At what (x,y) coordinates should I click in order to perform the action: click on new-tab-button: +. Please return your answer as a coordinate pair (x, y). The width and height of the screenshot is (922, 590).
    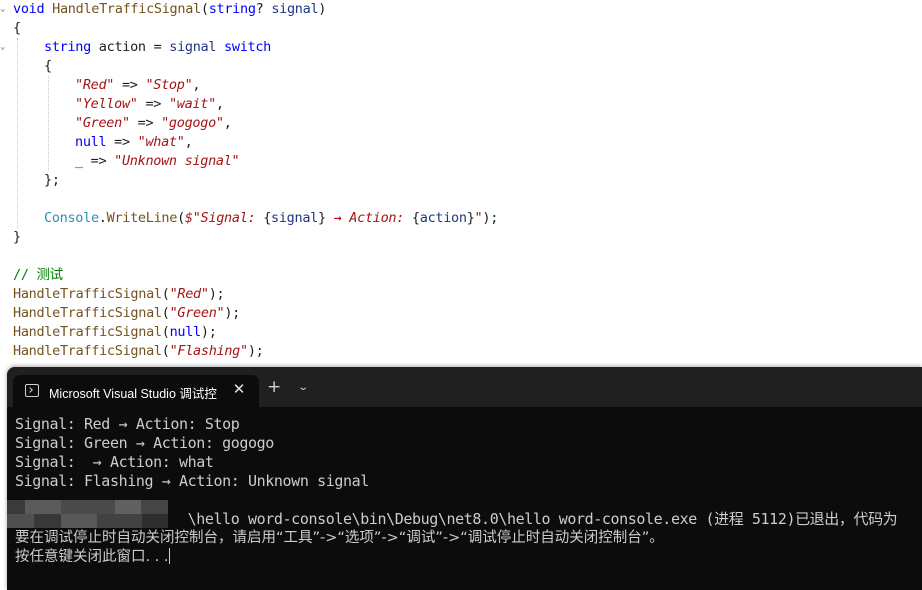
    Looking at the image, I should click on (274, 387).